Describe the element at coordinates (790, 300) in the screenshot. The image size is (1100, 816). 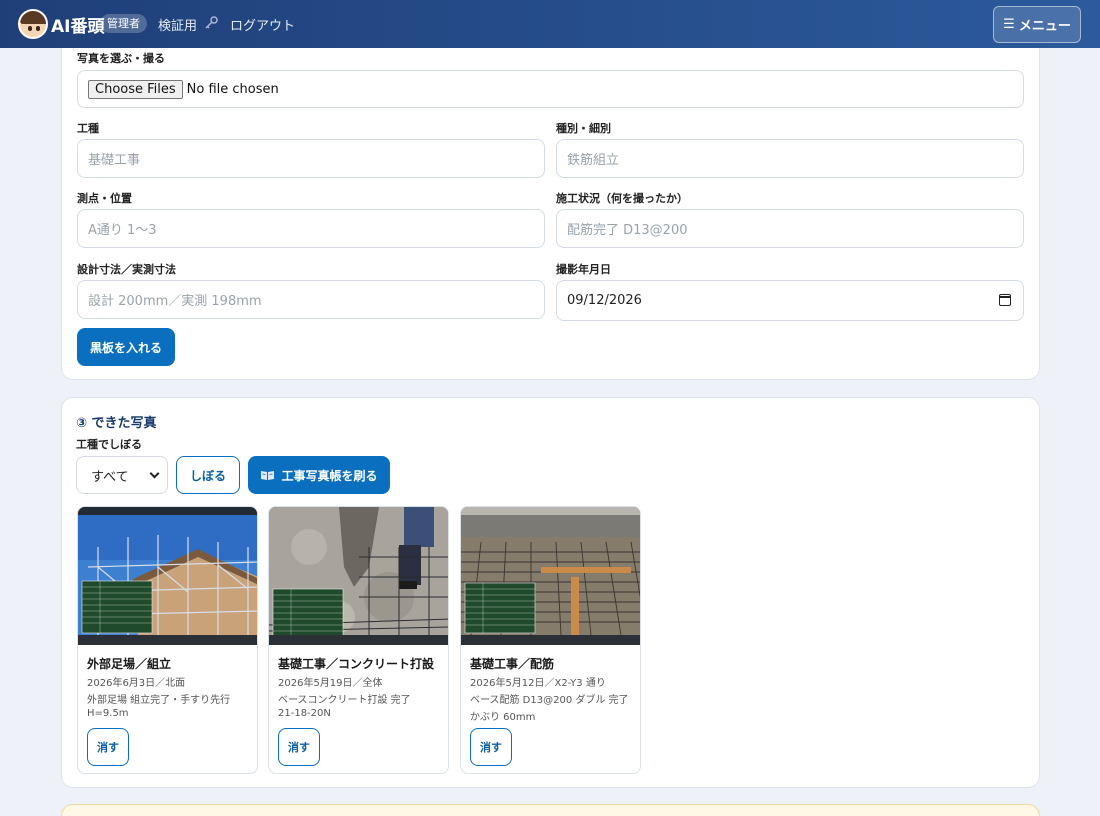
I see `date-input: 09/12/2026` at that location.